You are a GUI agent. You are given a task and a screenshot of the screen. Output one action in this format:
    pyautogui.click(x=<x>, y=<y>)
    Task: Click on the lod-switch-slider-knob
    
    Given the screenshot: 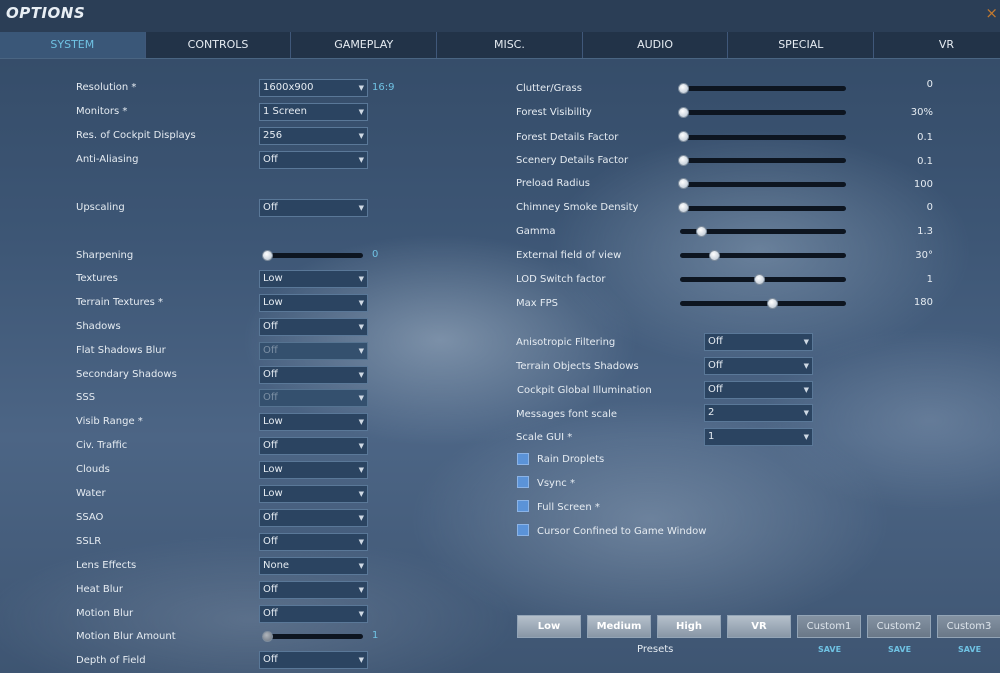 What is the action you would take?
    pyautogui.click(x=759, y=279)
    